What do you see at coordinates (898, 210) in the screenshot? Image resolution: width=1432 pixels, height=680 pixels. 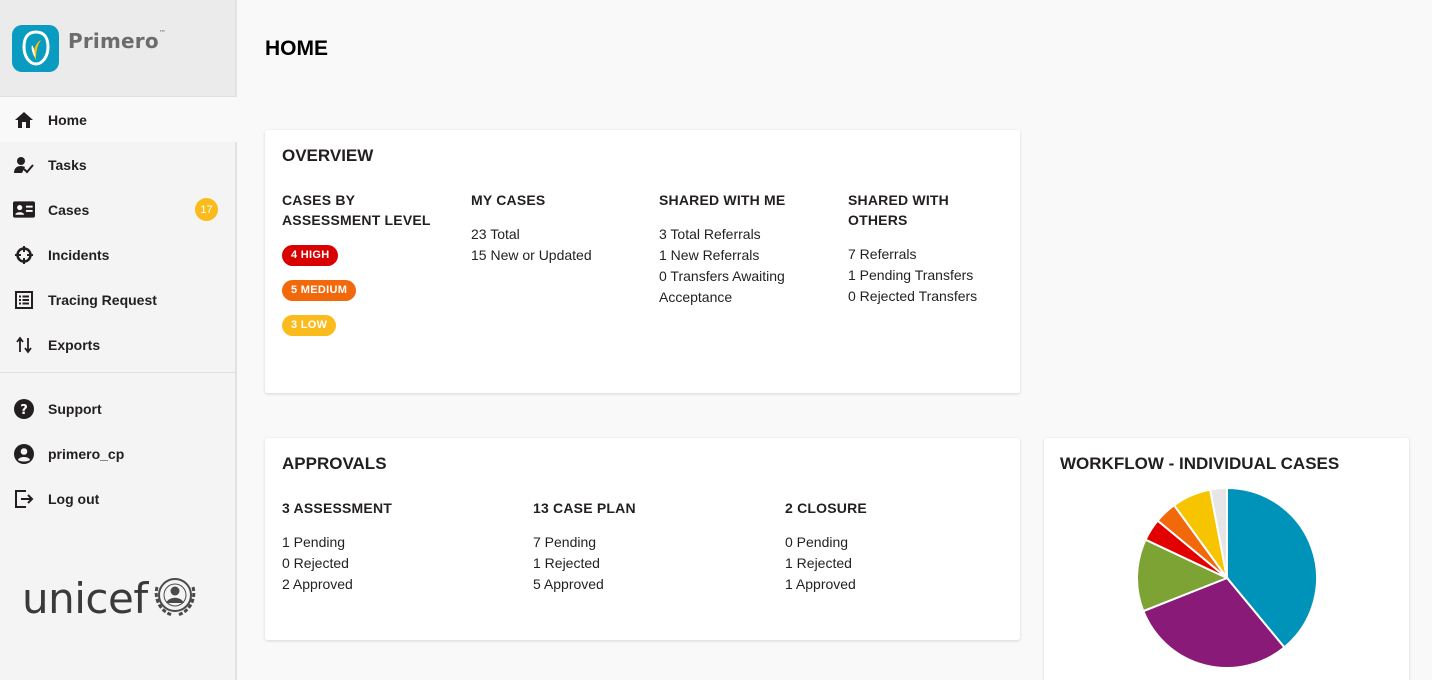 I see `shared-with-others-heading: SHARED WITH OTHERS` at bounding box center [898, 210].